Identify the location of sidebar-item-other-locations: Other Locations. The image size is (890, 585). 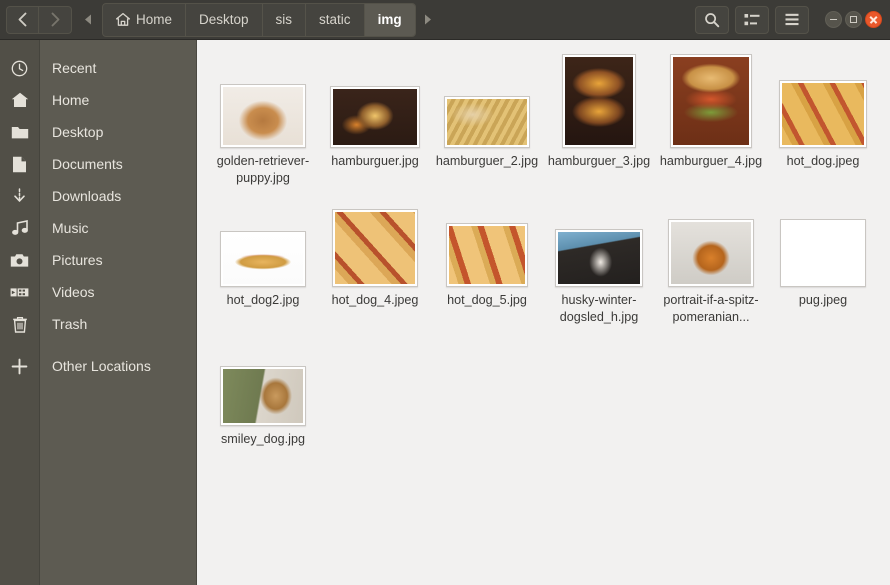
(118, 366).